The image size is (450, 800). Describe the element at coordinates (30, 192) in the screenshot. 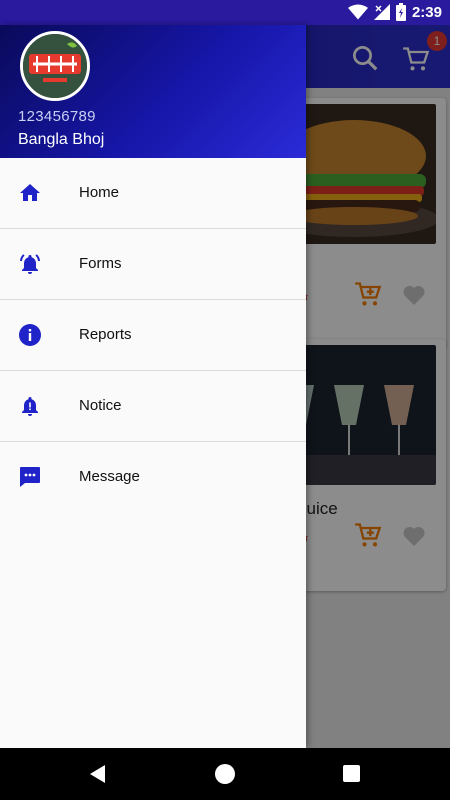

I see `home-icon` at that location.